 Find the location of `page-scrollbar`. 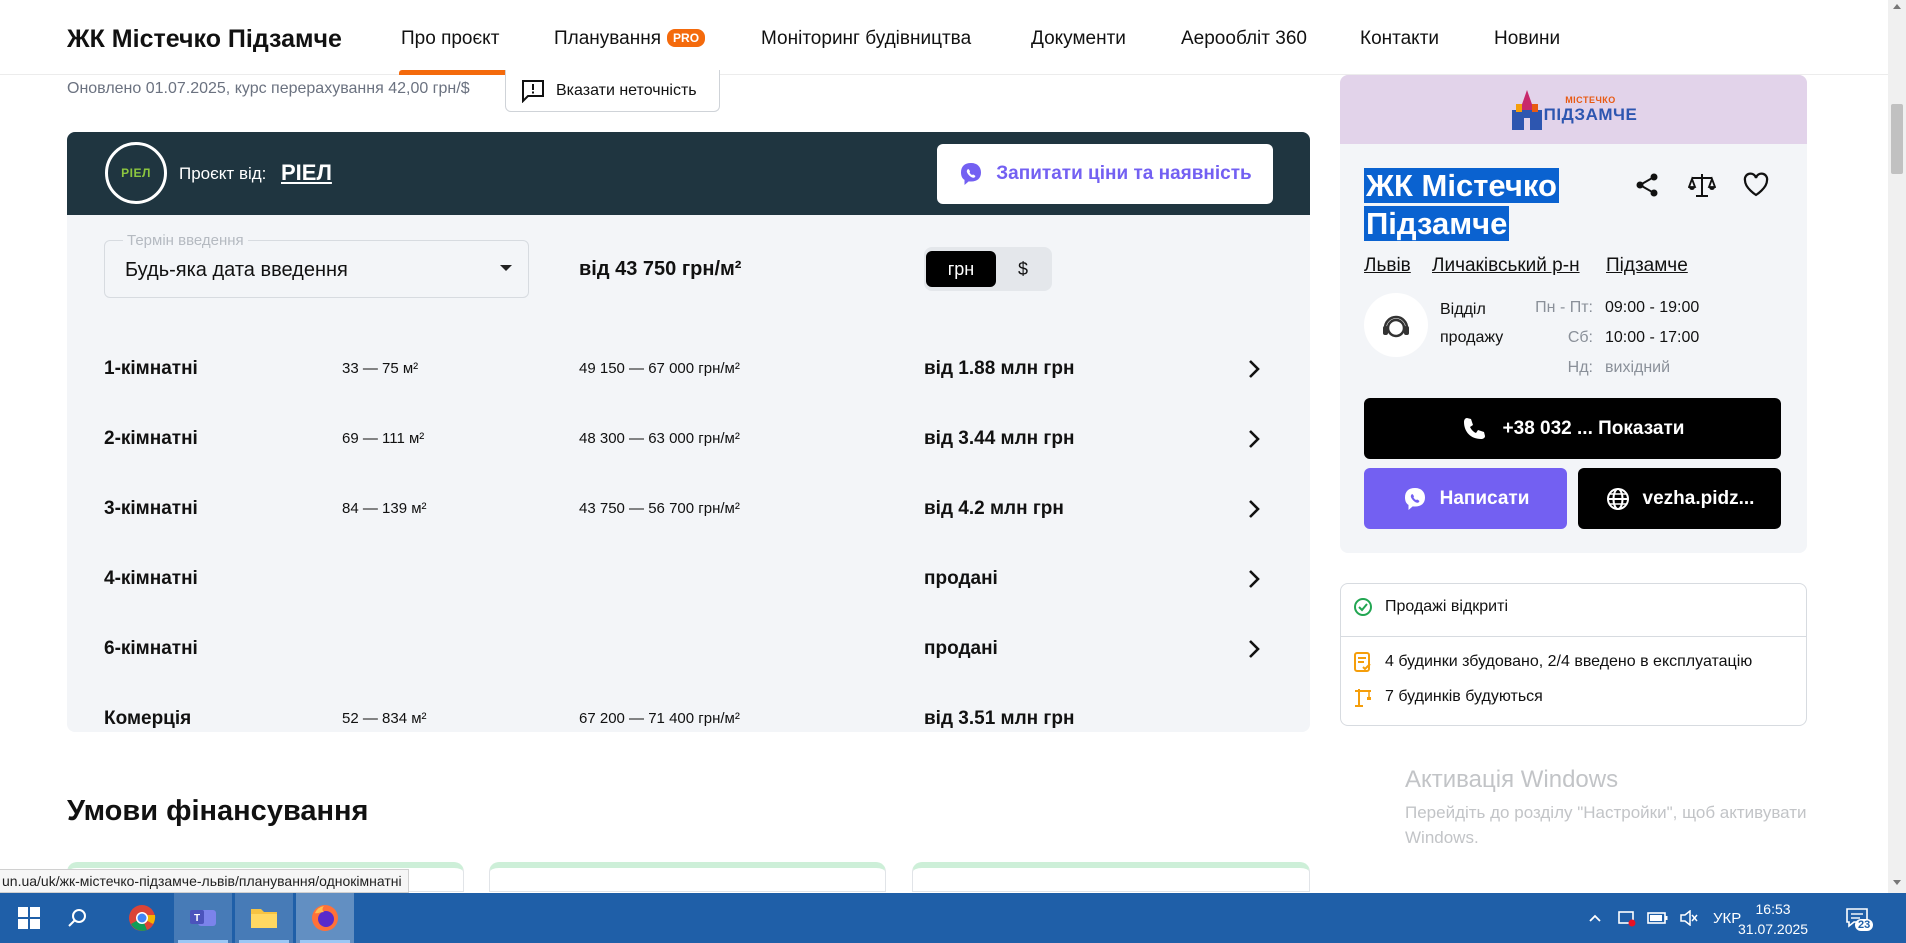

page-scrollbar is located at coordinates (1897, 446).